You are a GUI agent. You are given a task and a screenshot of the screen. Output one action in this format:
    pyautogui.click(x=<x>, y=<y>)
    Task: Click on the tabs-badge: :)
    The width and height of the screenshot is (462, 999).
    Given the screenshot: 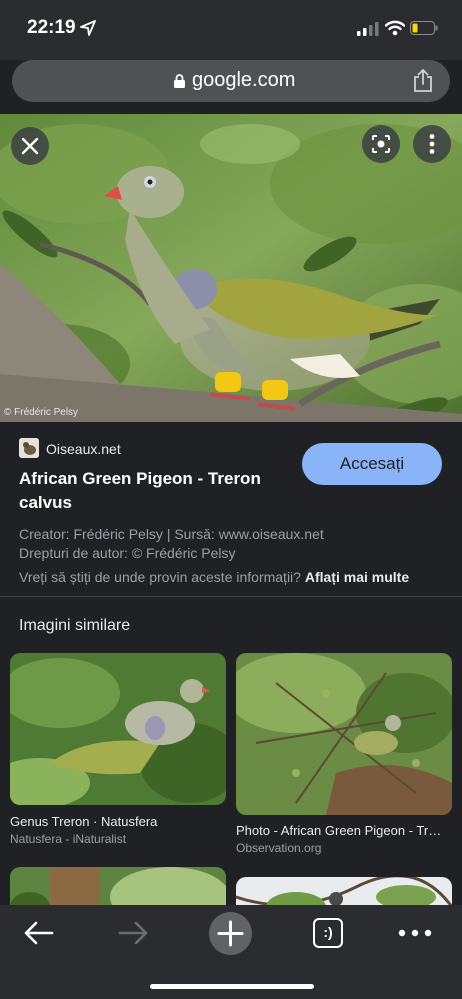 What is the action you would take?
    pyautogui.click(x=328, y=932)
    